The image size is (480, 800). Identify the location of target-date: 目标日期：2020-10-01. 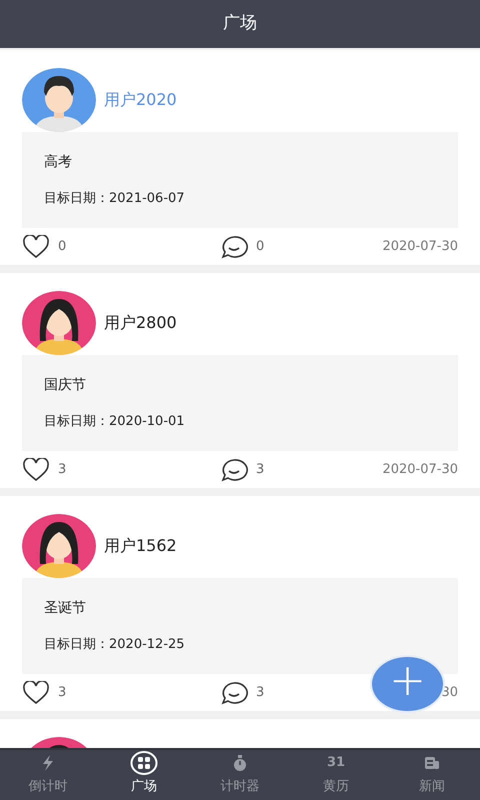
(114, 421).